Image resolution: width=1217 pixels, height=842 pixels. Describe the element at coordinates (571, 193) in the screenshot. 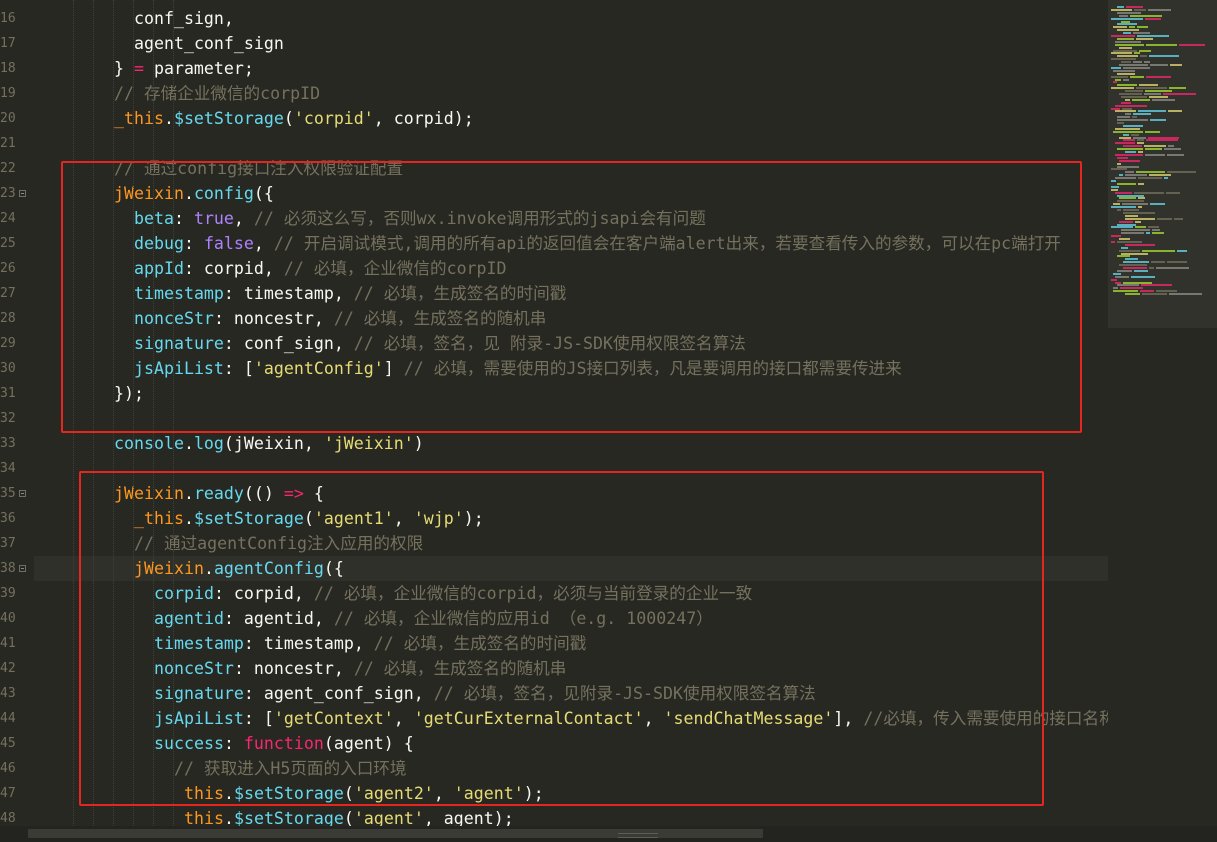

I see `code-line: jWeixin.config({` at that location.